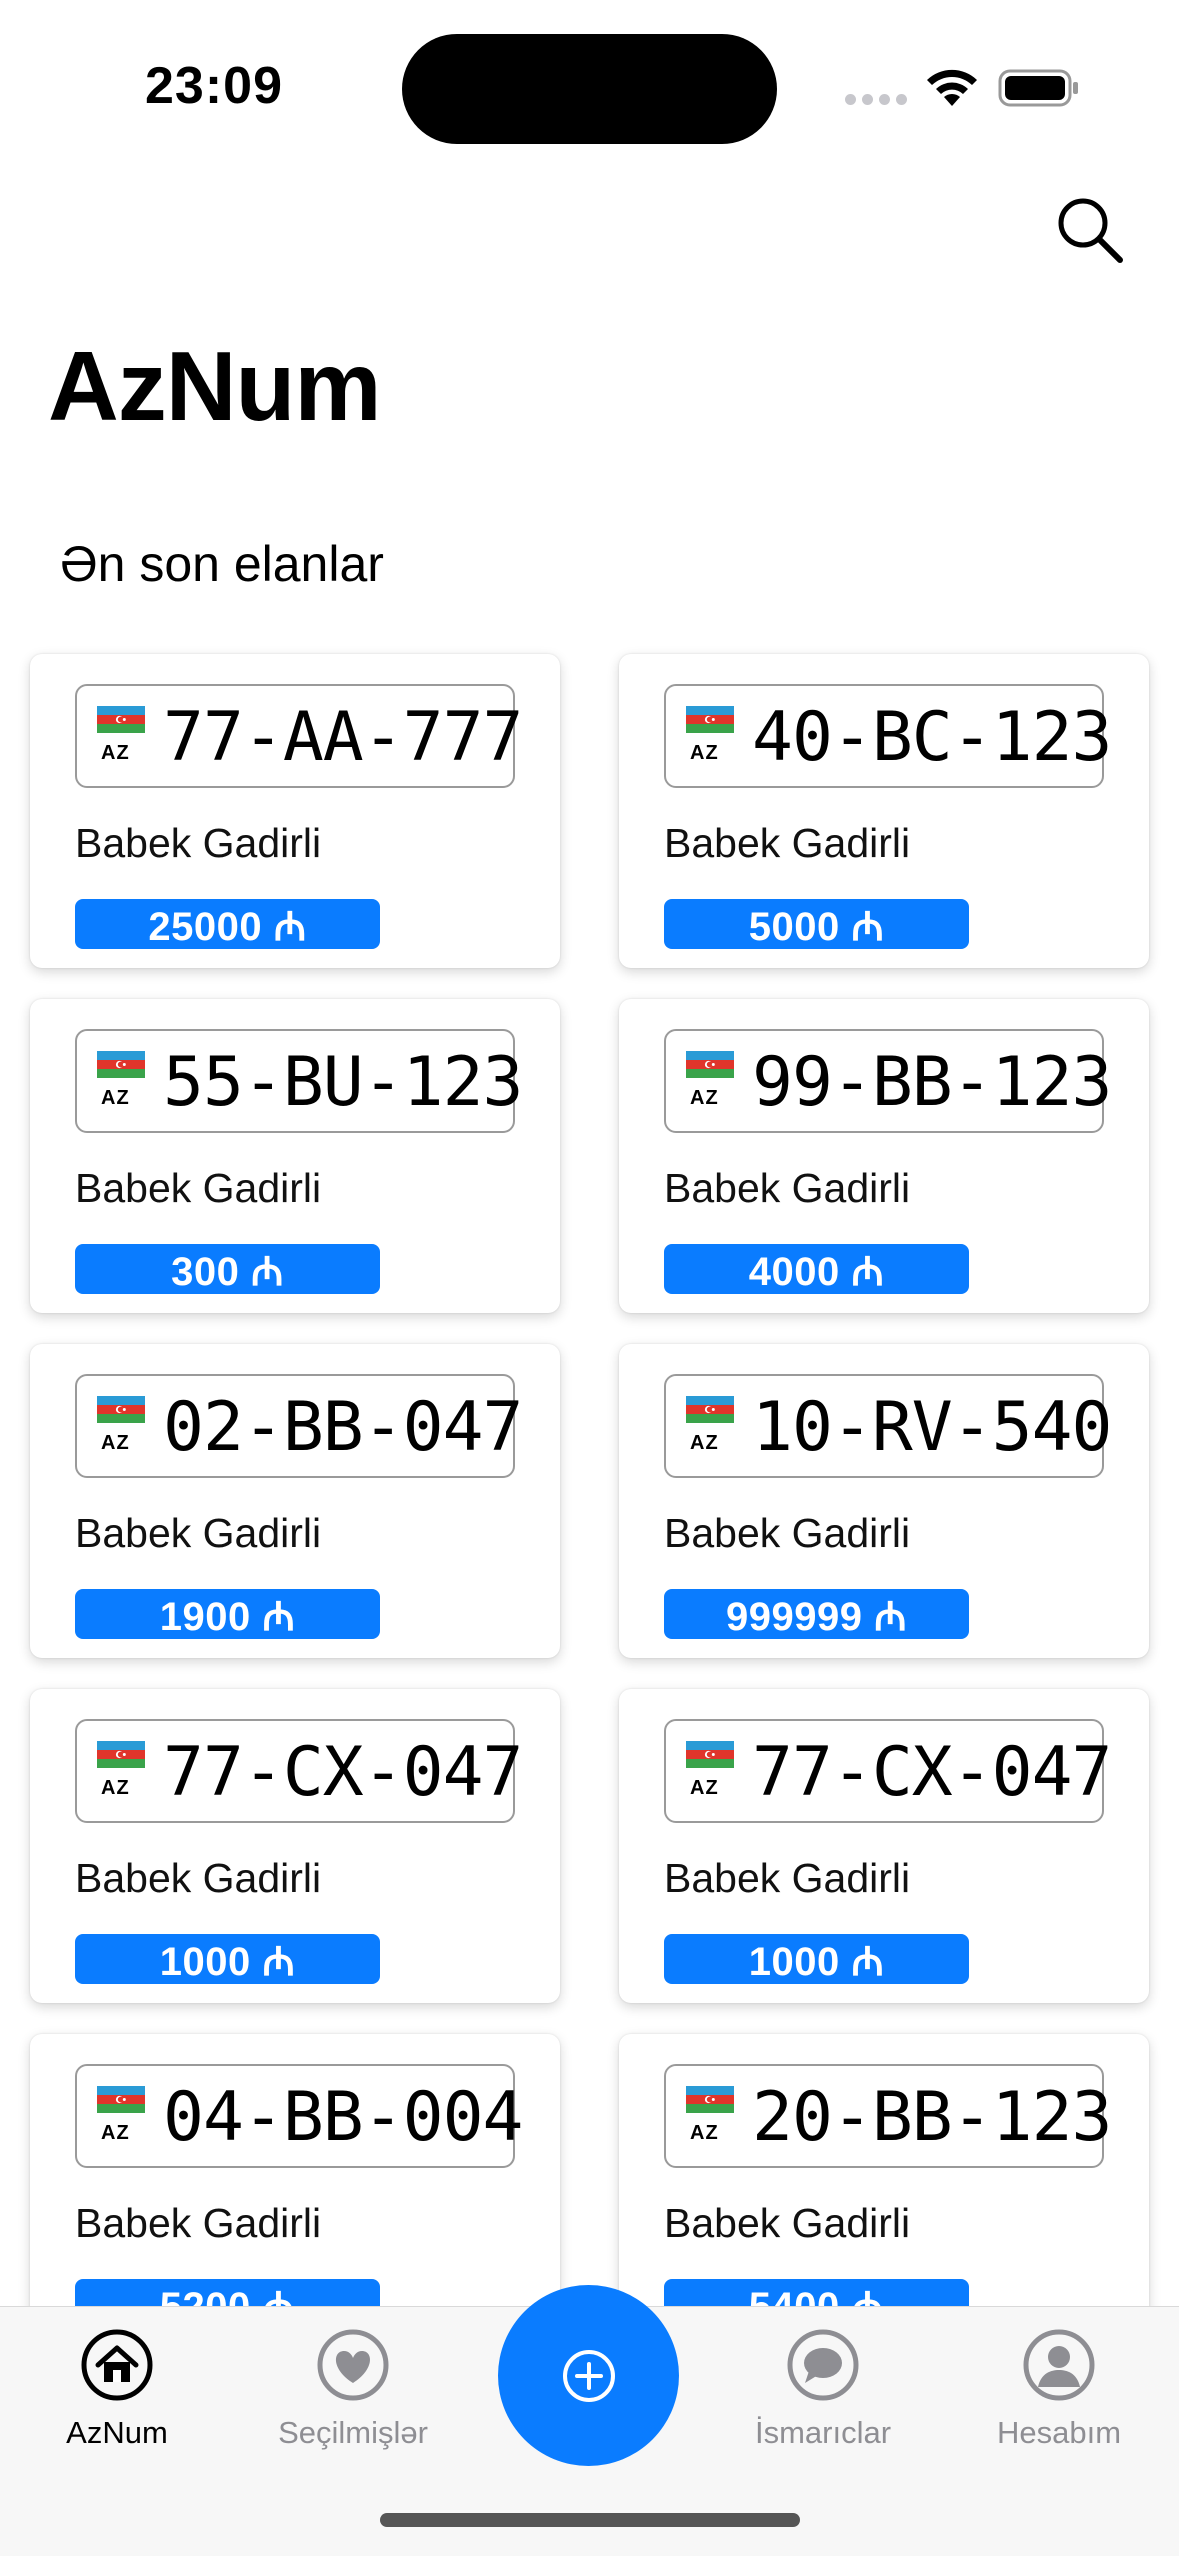  I want to click on price-badge: 4000 ₼, so click(816, 1269).